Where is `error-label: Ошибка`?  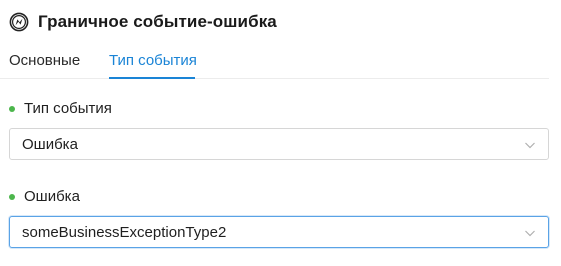
error-label: Ошибка is located at coordinates (44, 196).